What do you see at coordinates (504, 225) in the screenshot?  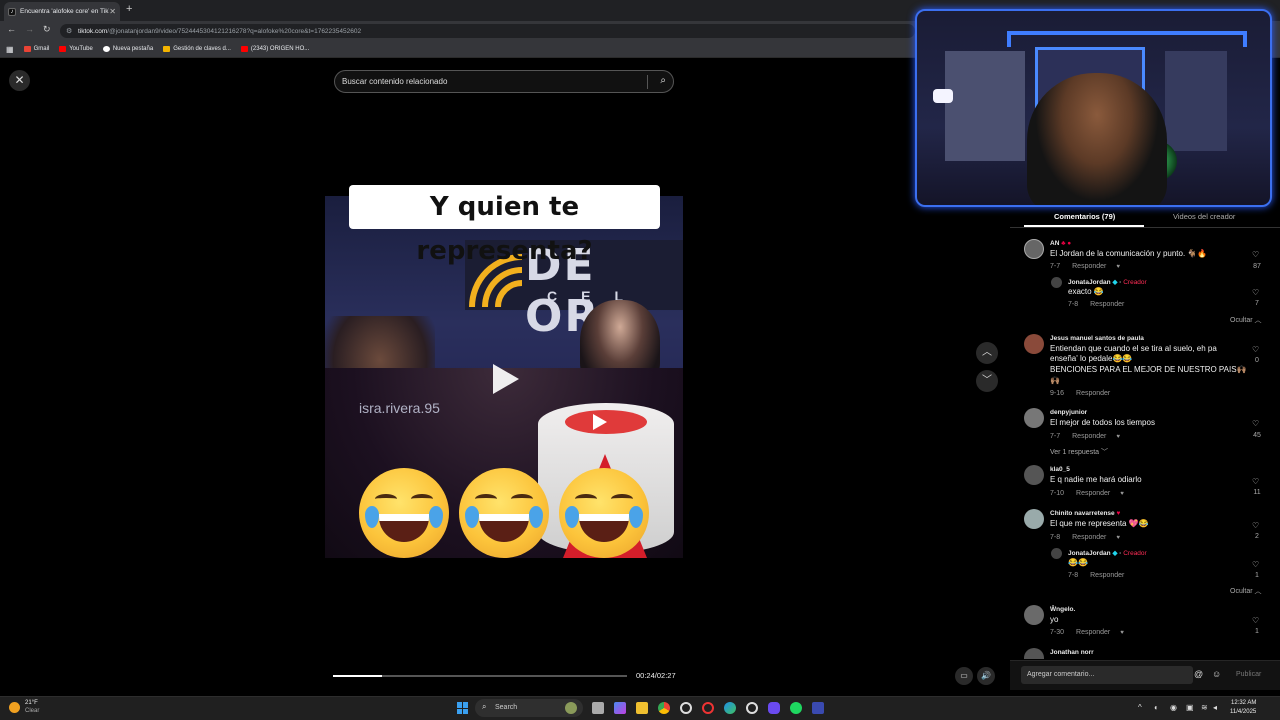 I see `video-caption: Y quien te representa?` at bounding box center [504, 225].